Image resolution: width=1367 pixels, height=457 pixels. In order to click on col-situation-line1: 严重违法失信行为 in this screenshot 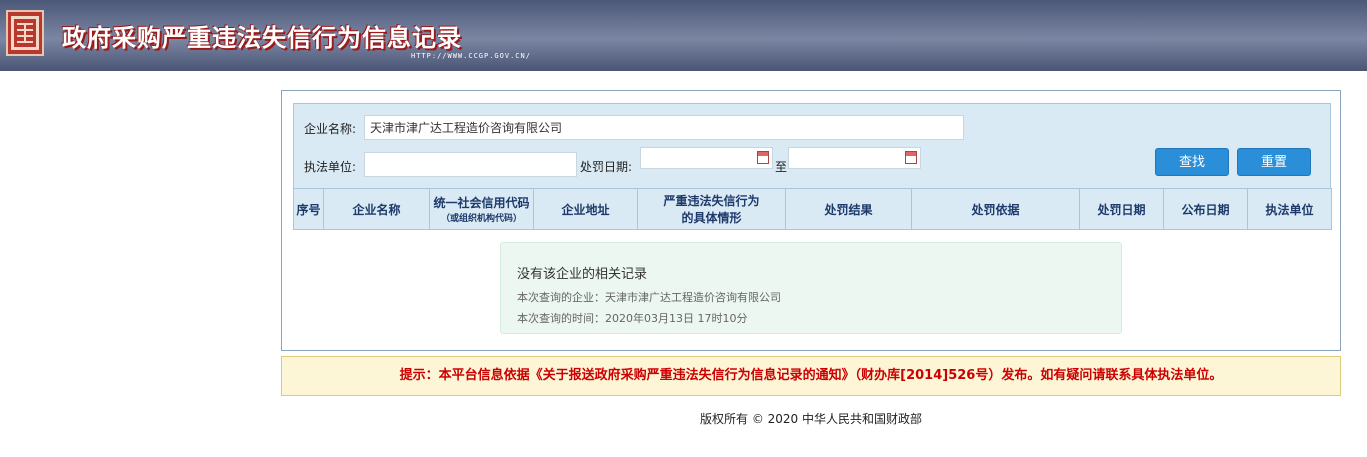, I will do `click(711, 201)`.